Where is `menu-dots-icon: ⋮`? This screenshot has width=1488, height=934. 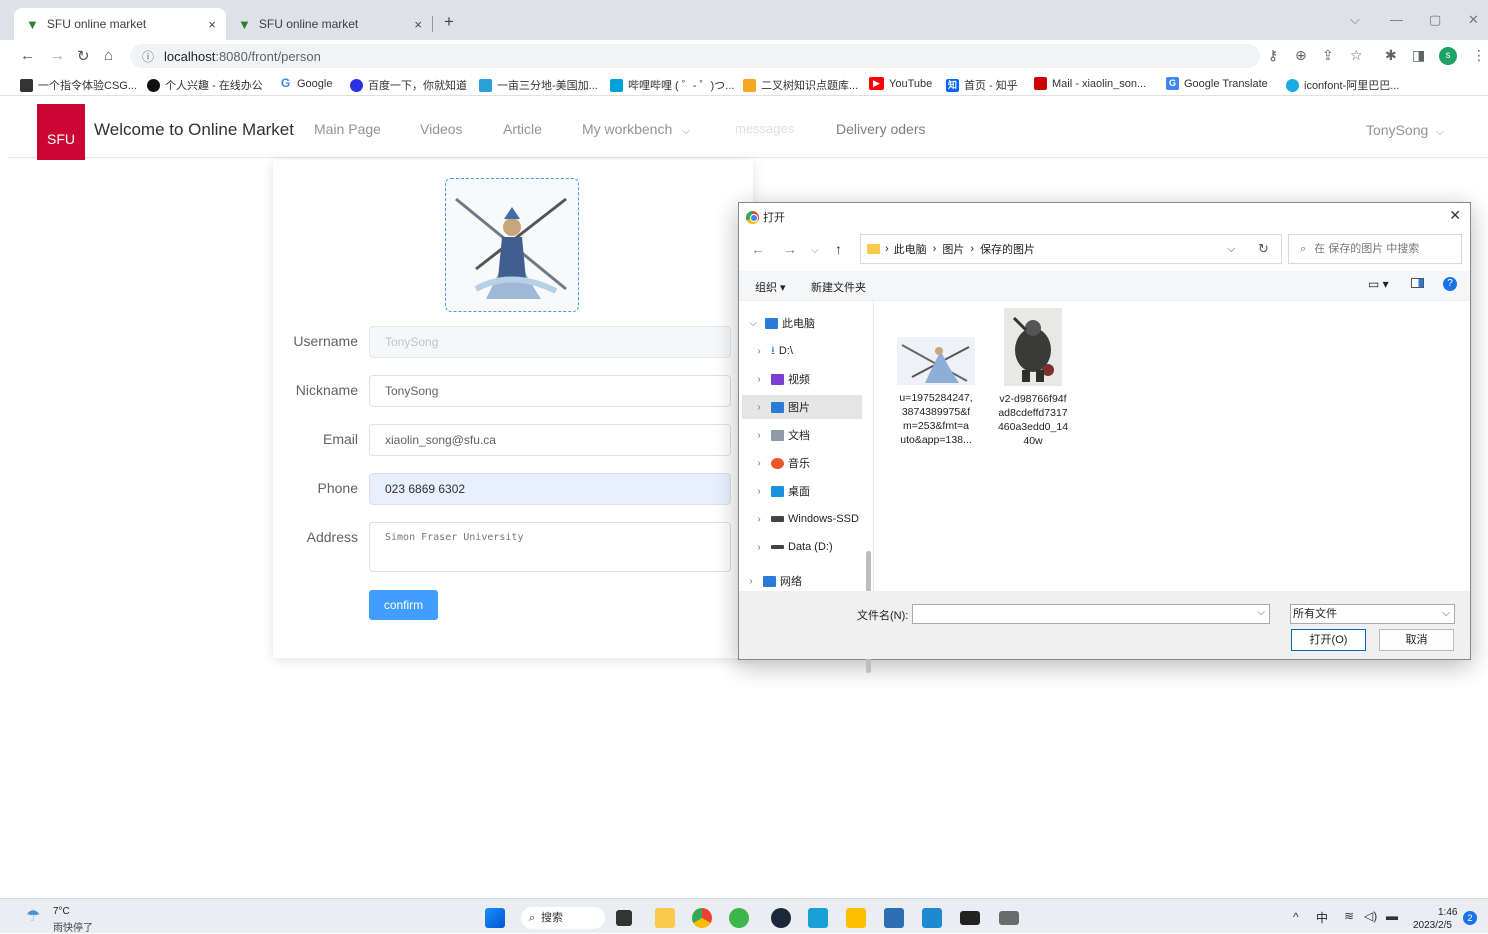 menu-dots-icon: ⋮ is located at coordinates (1479, 55).